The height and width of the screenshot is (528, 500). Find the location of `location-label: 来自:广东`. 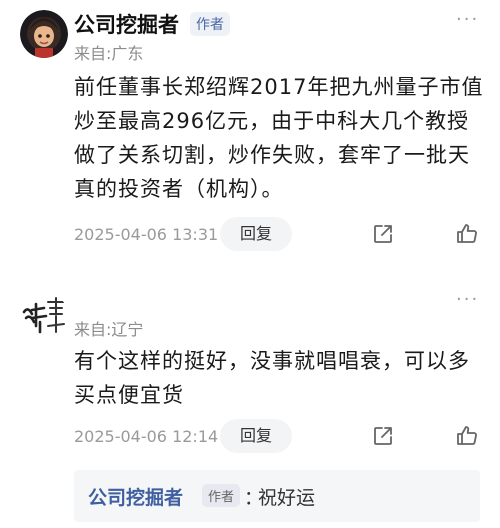

location-label: 来自:广东 is located at coordinates (109, 53).